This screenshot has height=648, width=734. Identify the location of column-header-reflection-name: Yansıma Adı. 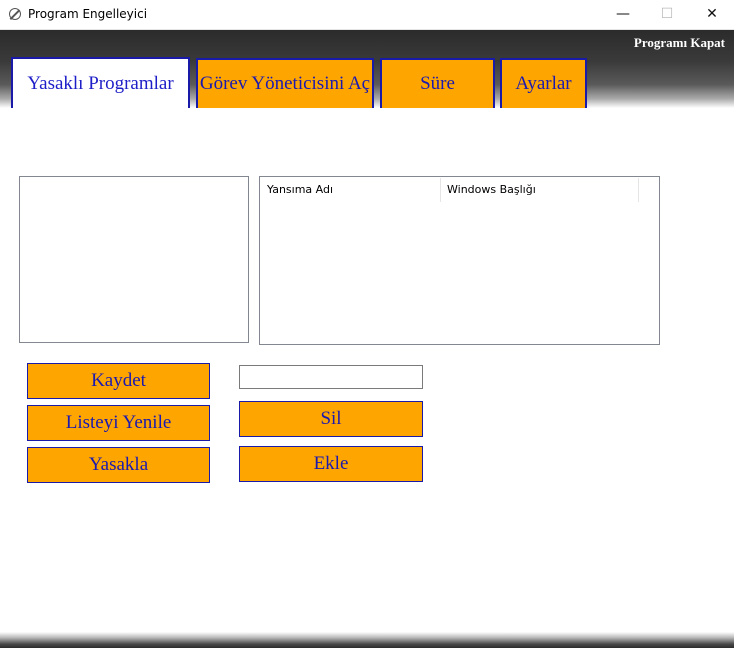
(351, 190).